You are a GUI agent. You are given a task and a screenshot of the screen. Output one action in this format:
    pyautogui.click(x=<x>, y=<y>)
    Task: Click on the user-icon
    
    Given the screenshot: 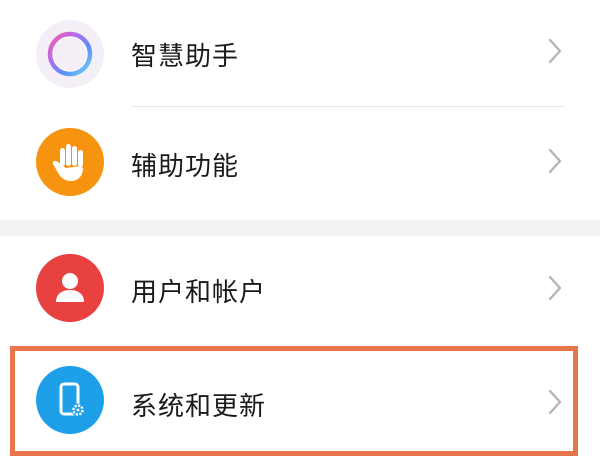 What is the action you would take?
    pyautogui.click(x=70, y=288)
    